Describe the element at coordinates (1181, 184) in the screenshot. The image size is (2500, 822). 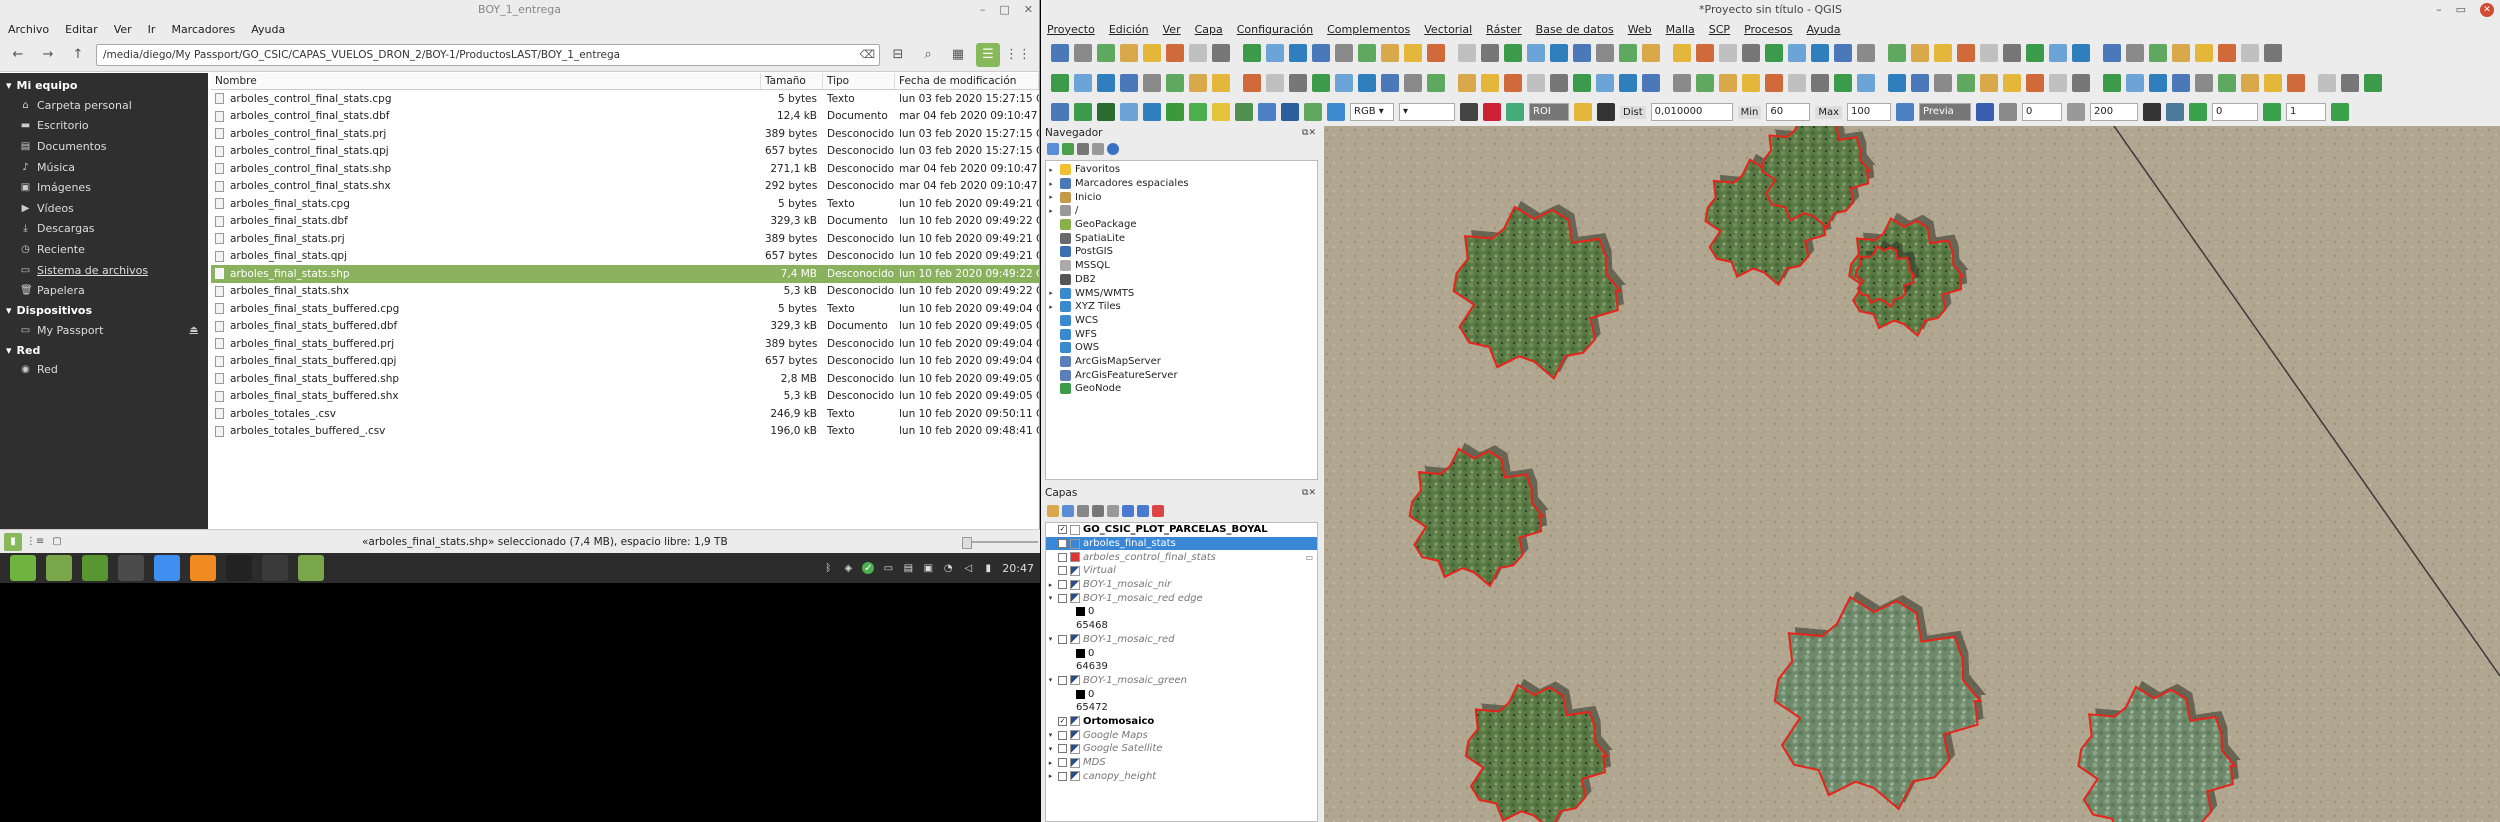
I see `browser-item: ▸ Marcadores espaciales` at that location.